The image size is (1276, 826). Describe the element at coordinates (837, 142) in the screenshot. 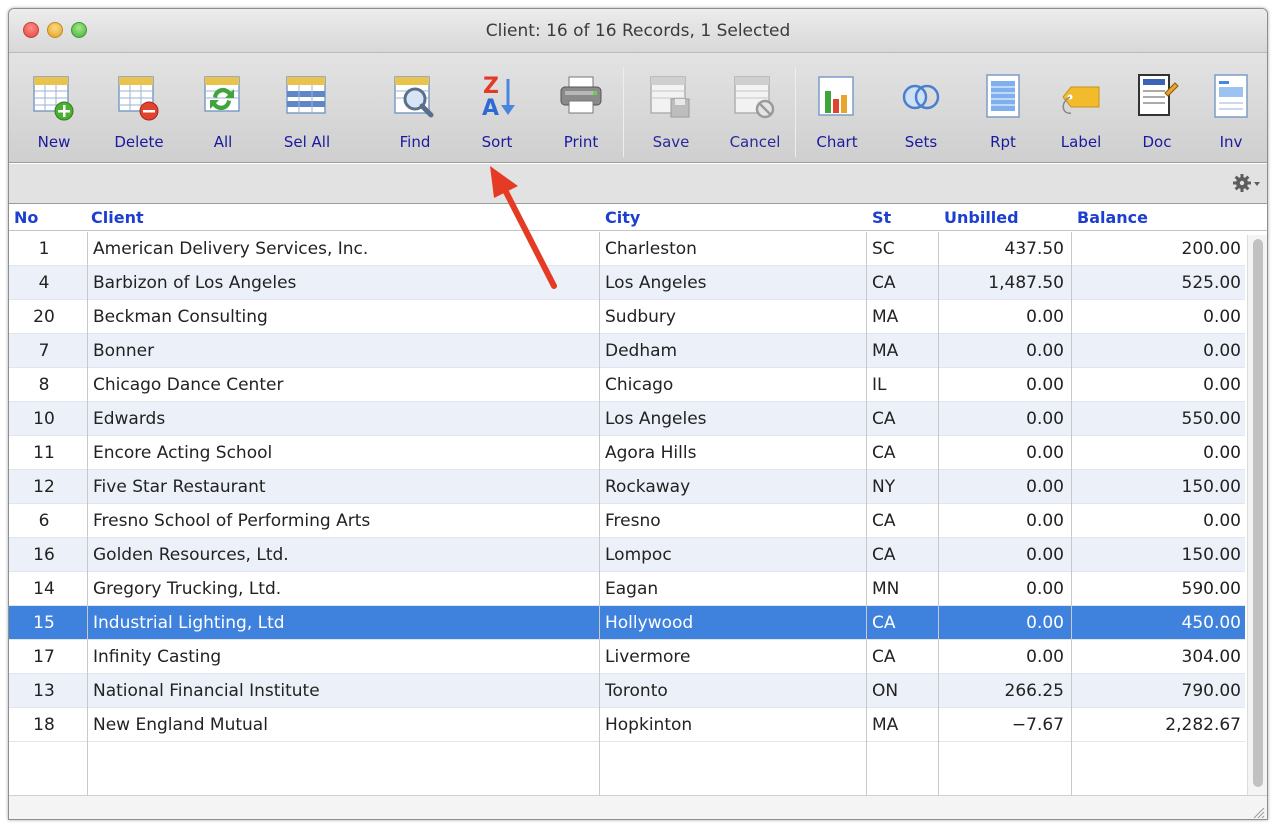

I see `chart-button-label: Chart` at that location.